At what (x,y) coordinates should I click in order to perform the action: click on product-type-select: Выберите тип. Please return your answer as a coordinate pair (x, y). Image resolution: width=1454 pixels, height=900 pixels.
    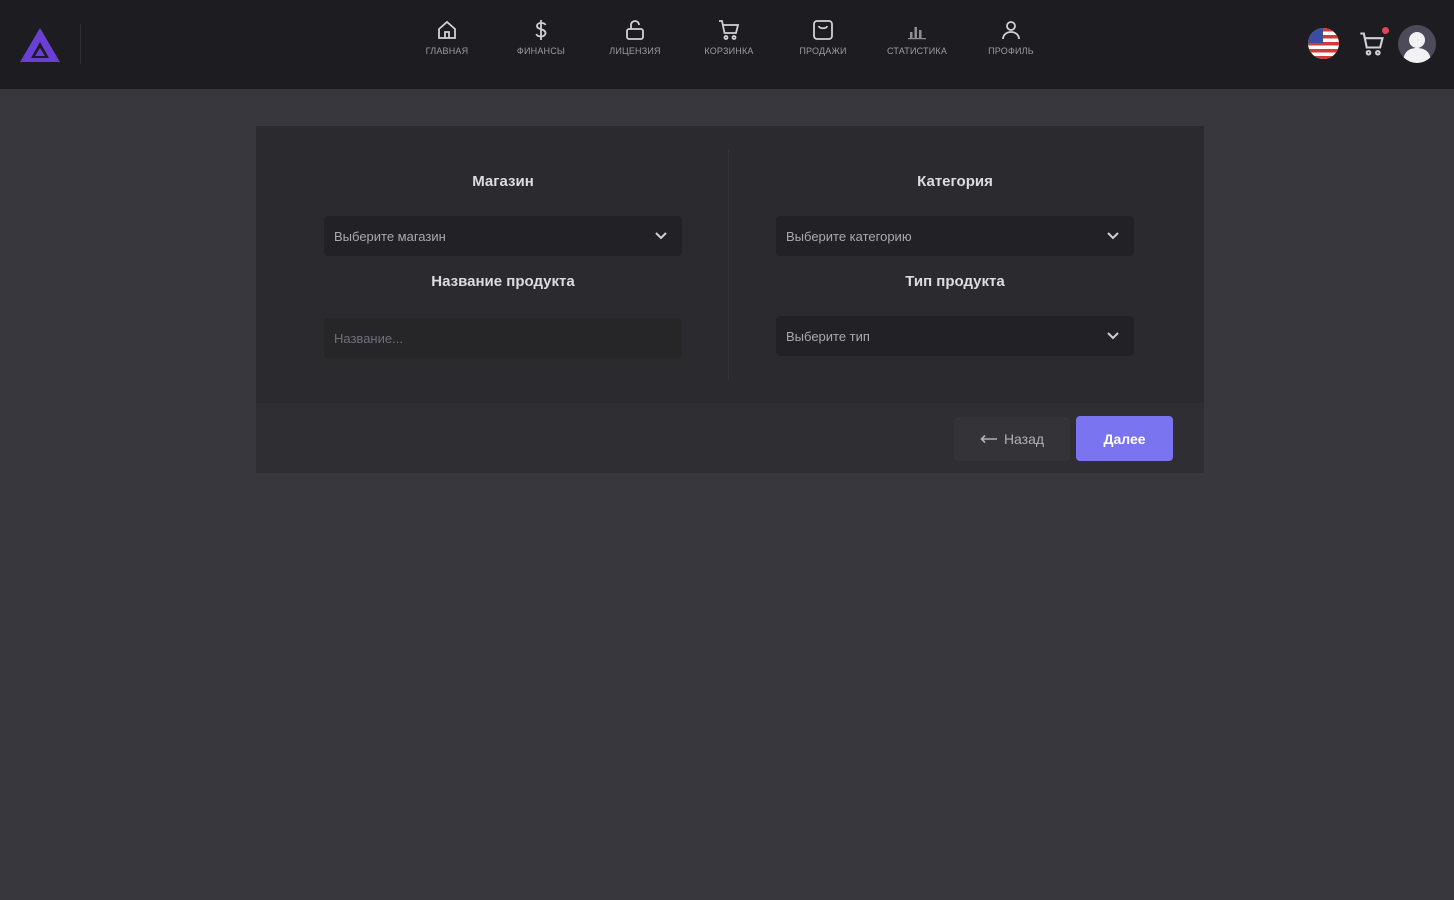
    Looking at the image, I should click on (955, 336).